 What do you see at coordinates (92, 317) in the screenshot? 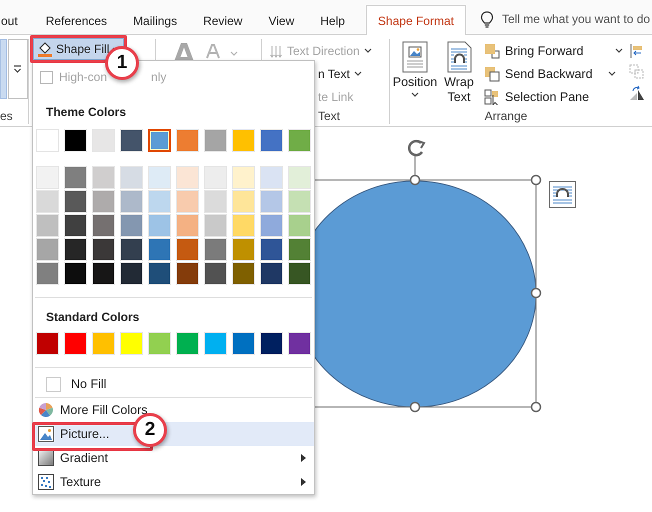
I see `section-heading: Standard Colors` at bounding box center [92, 317].